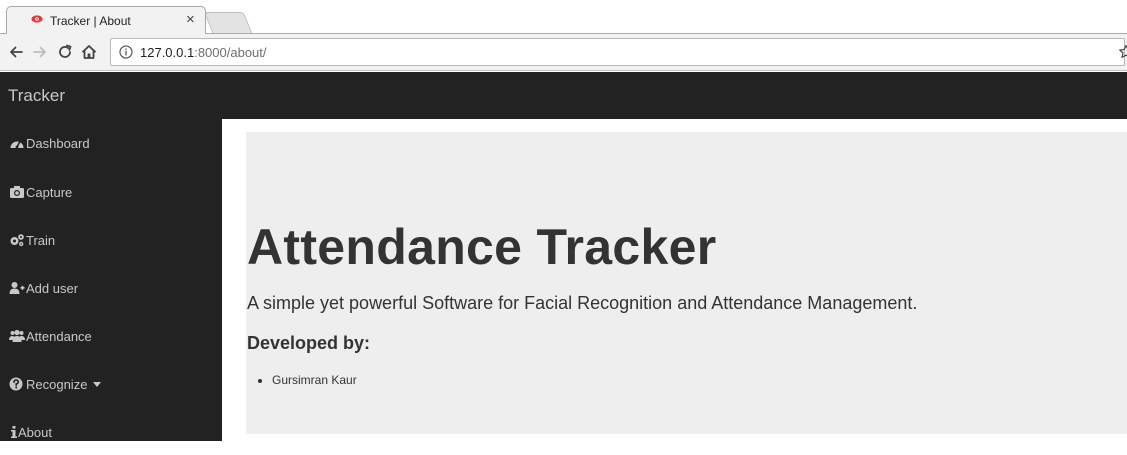 This screenshot has height=455, width=1127. What do you see at coordinates (89, 52) in the screenshot?
I see `home-icon` at bounding box center [89, 52].